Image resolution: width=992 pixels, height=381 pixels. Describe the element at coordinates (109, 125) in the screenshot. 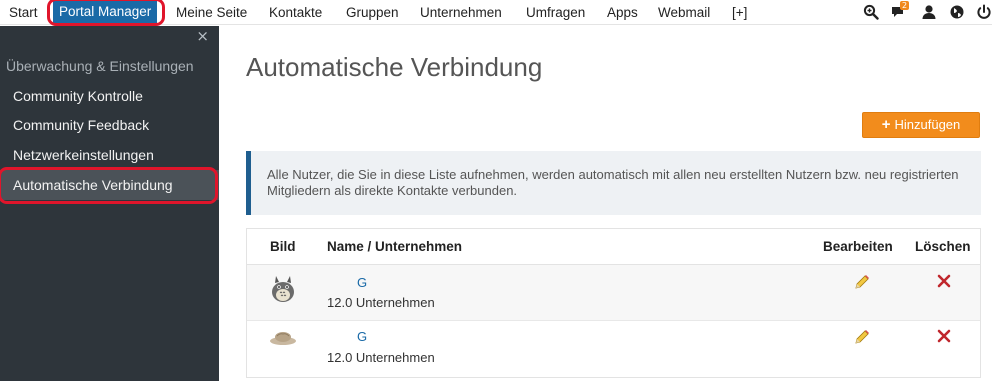

I see `sidebar-item-community-feedback: Community Feedback` at that location.